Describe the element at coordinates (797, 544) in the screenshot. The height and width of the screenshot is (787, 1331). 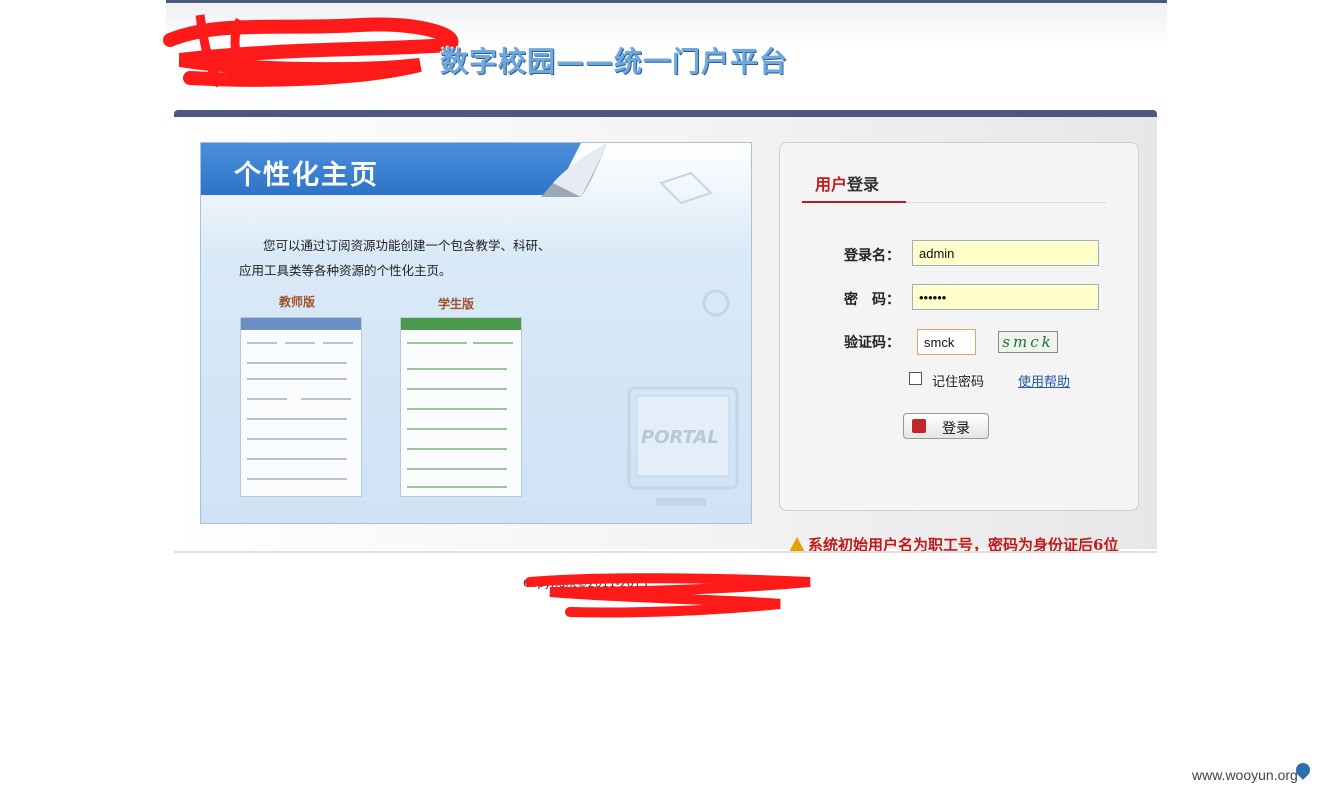
I see `warning-icon` at that location.